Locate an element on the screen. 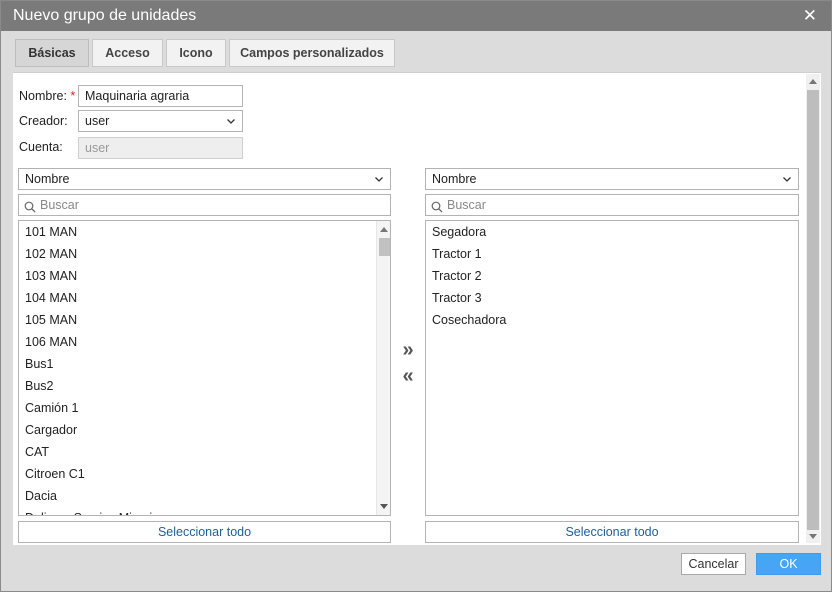  name-label: Nombre: * is located at coordinates (47, 96).